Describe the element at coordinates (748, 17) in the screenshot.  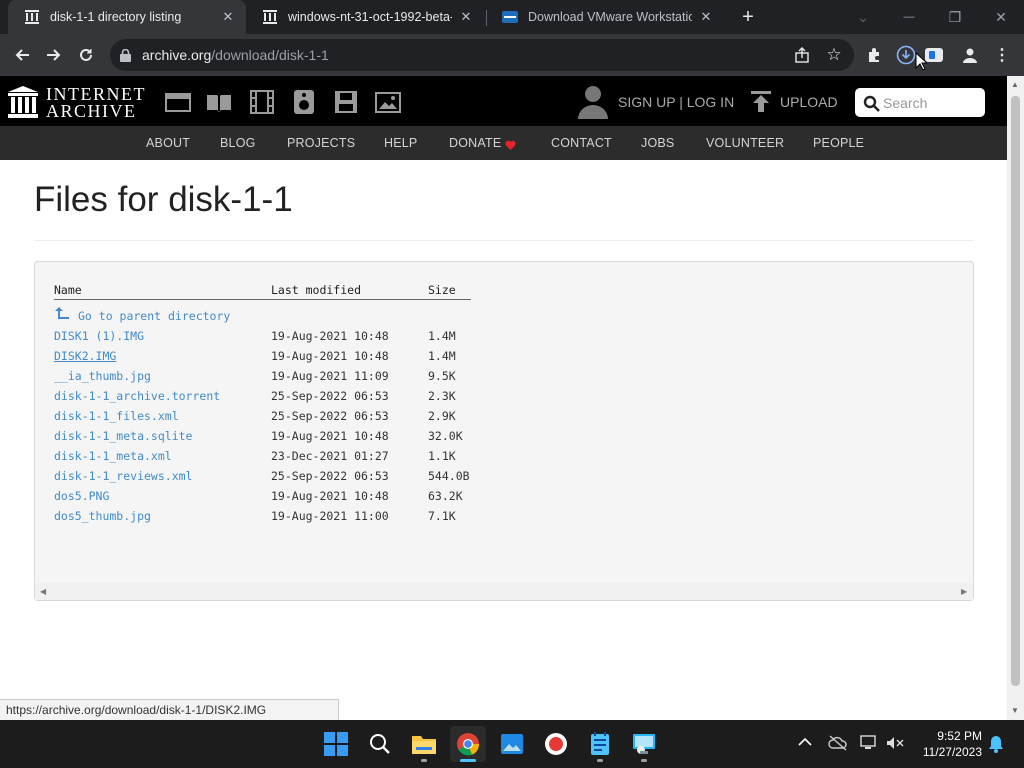
I see `new-tab-button: +` at that location.